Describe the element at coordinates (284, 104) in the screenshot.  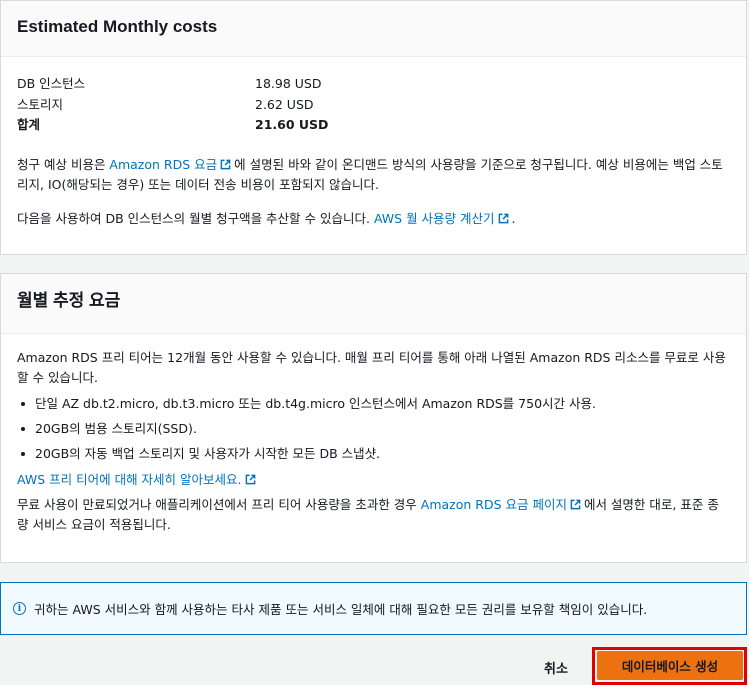
I see `cost-value: 2.62 USD` at that location.